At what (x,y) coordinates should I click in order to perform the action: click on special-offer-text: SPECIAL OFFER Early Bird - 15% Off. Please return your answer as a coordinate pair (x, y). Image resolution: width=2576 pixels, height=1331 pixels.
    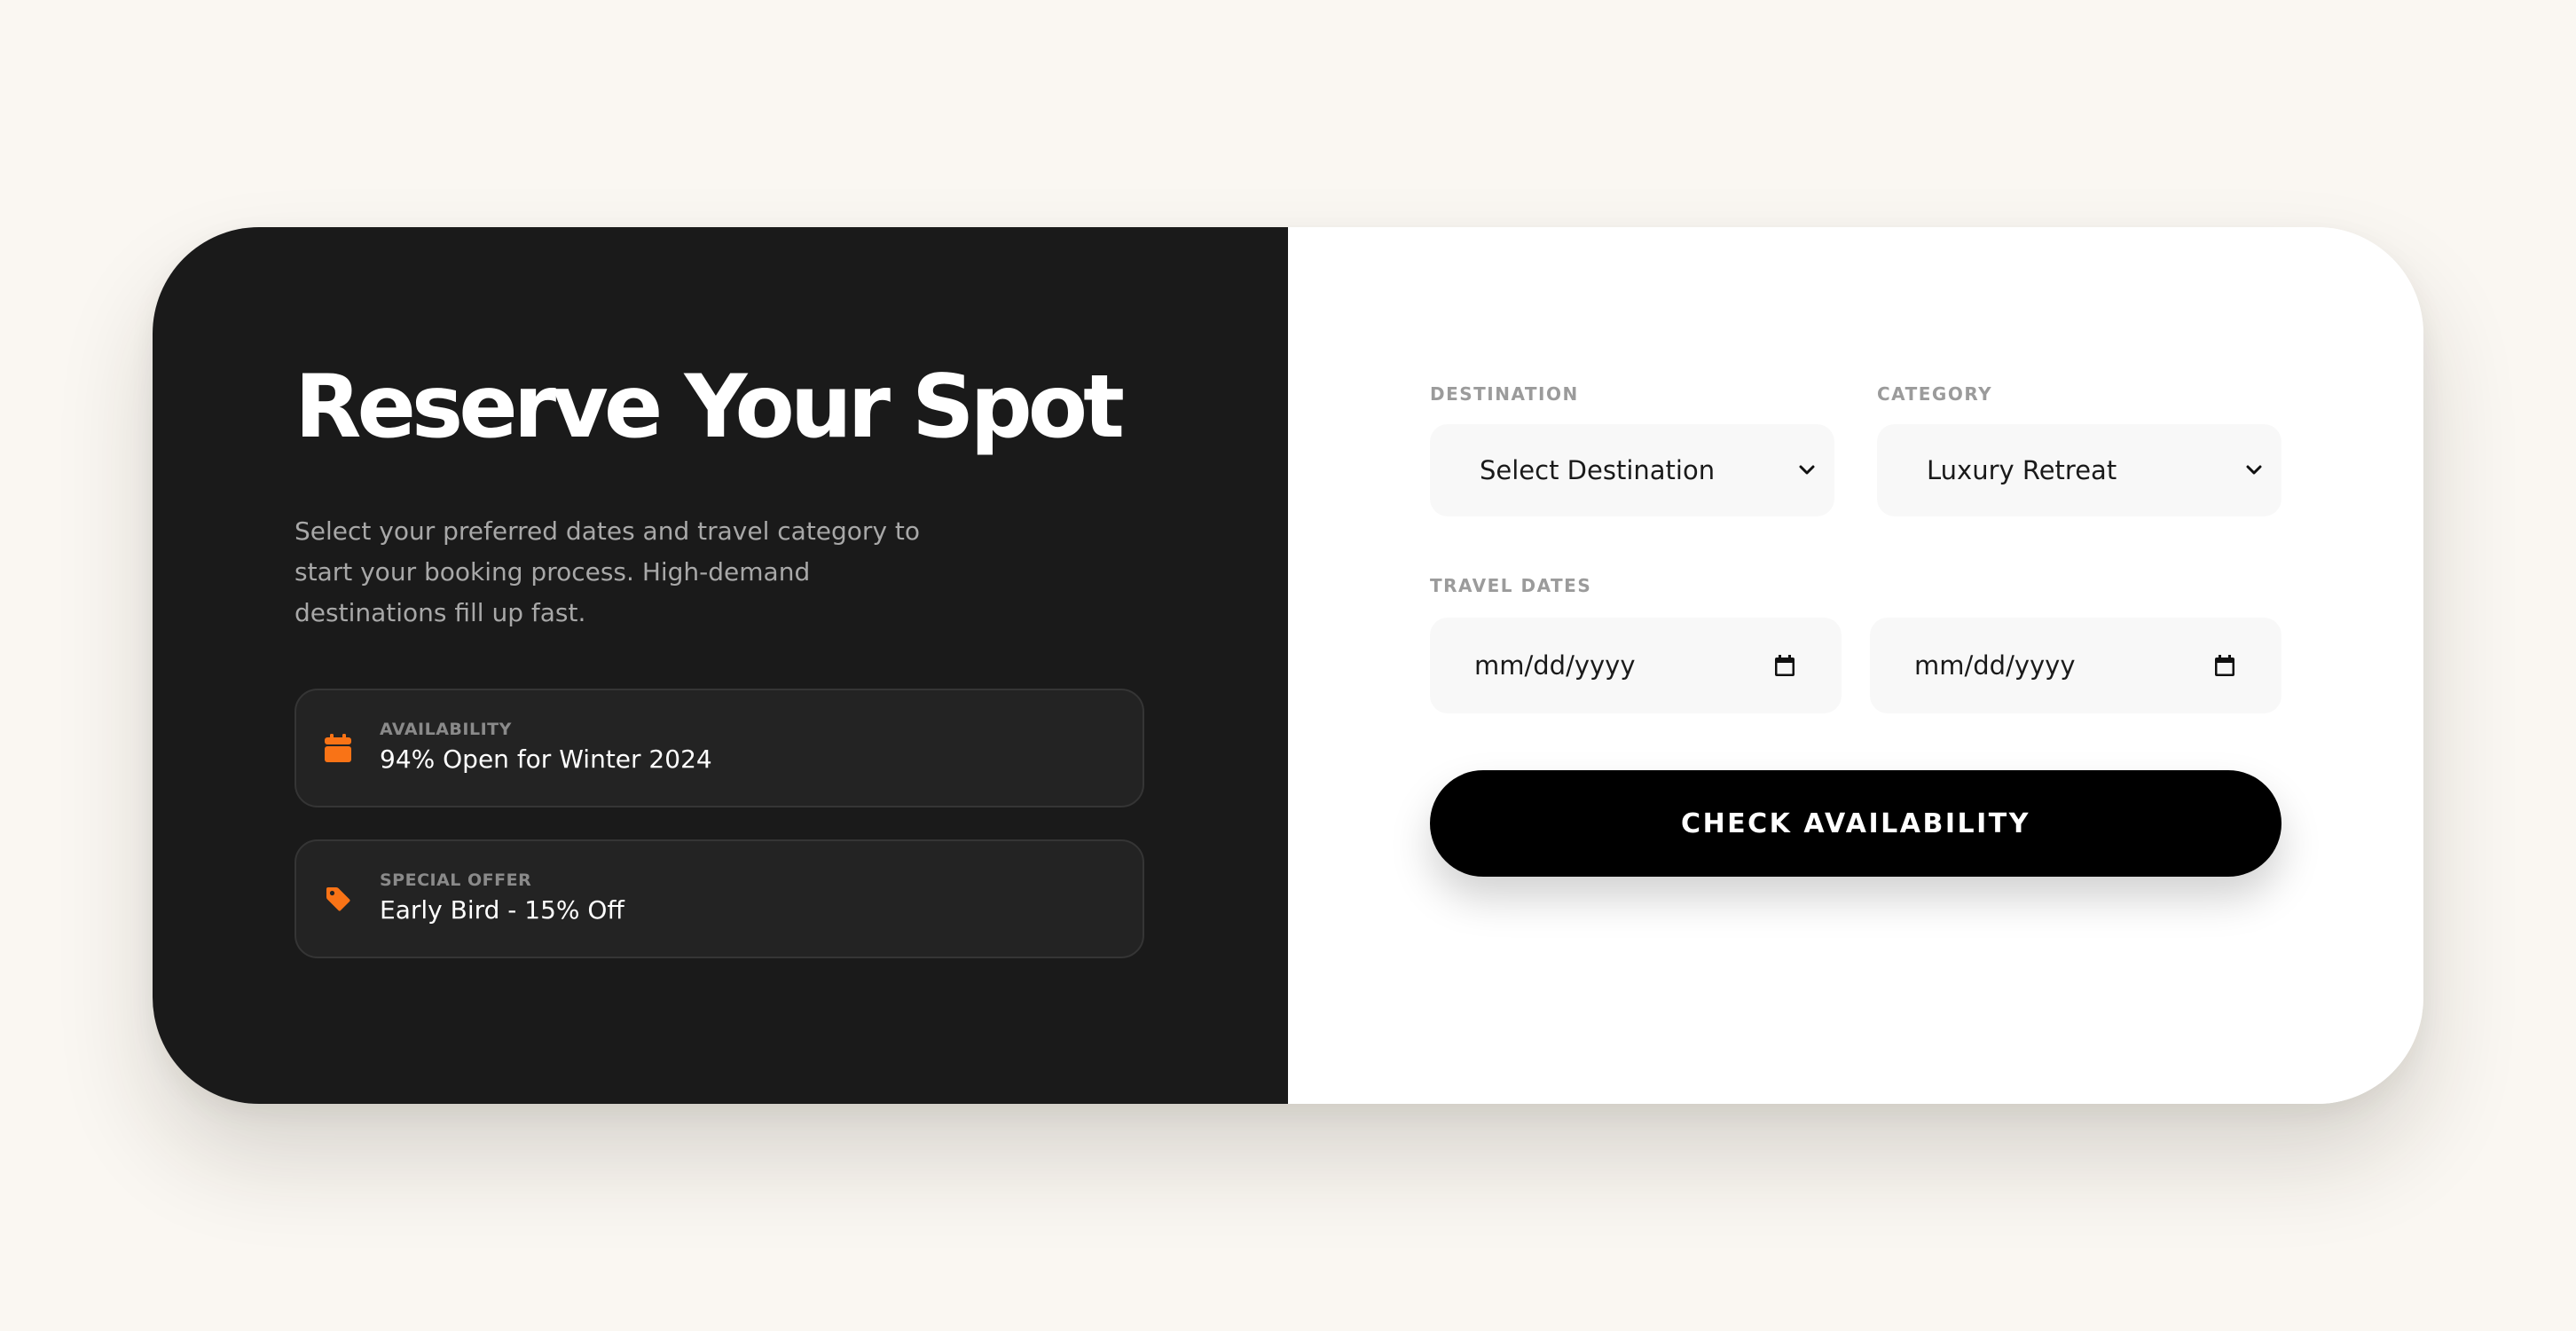
    Looking at the image, I should click on (502, 899).